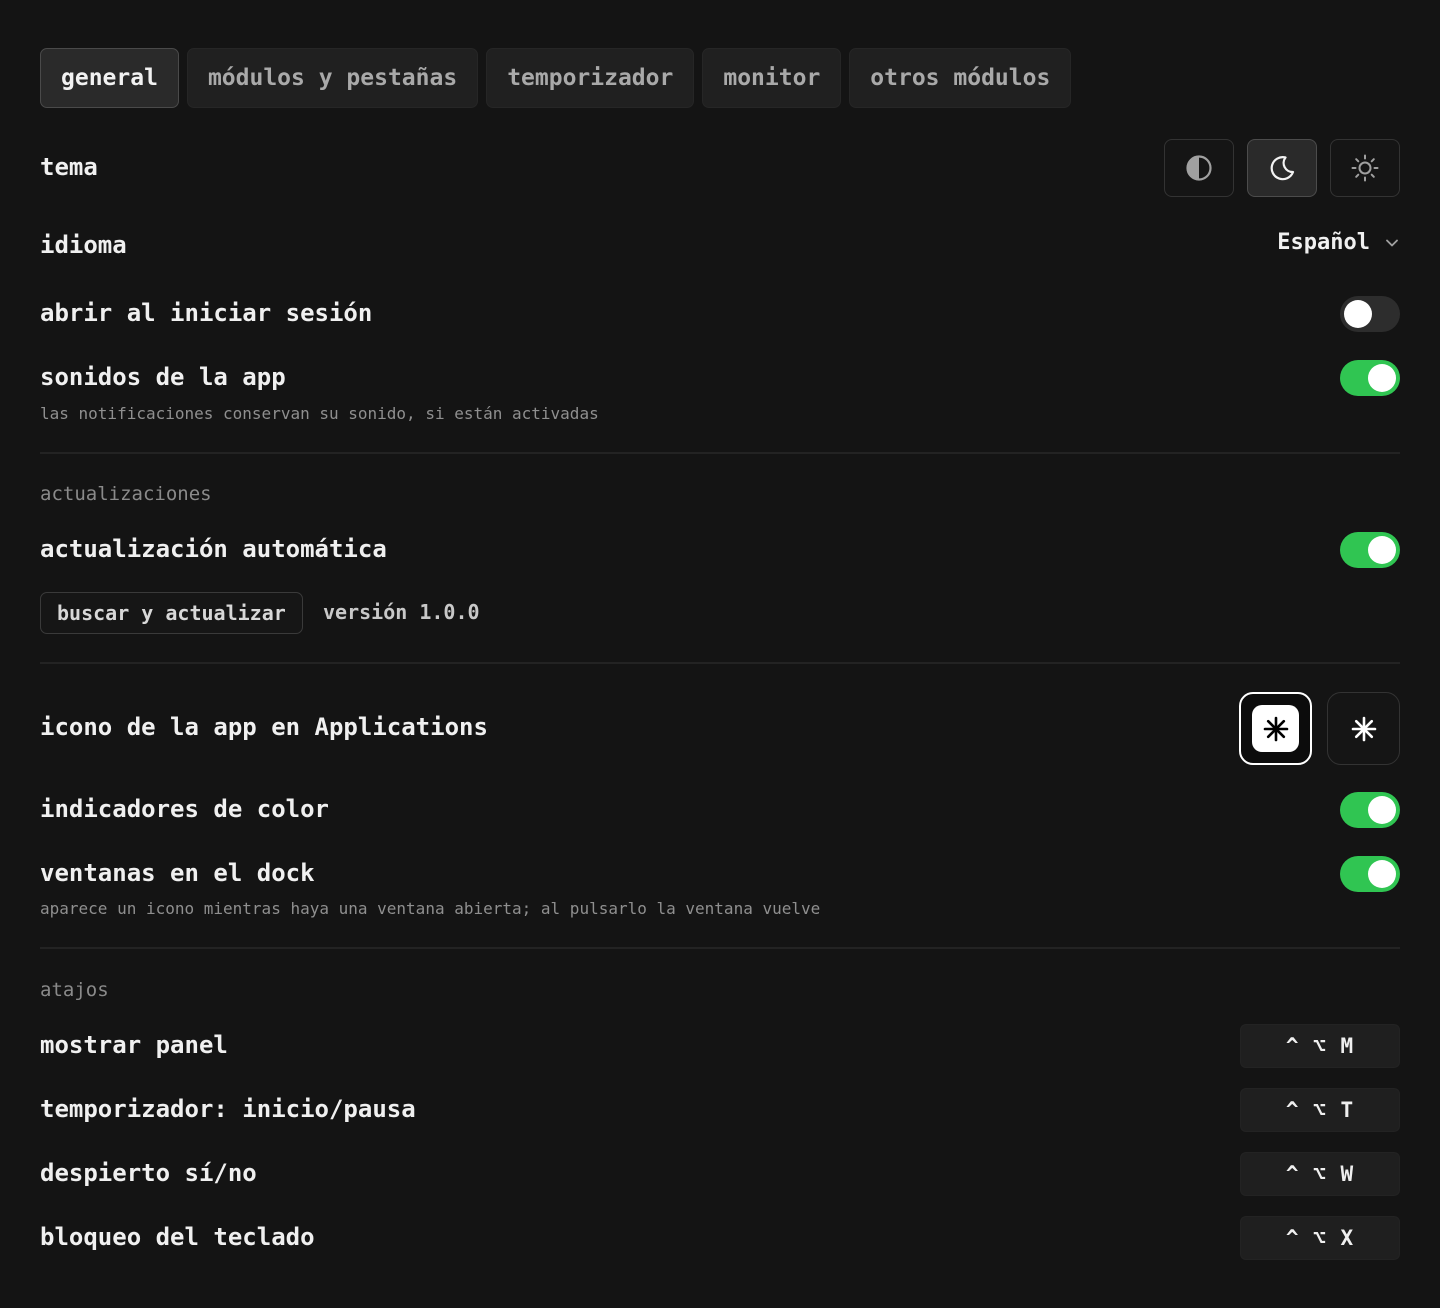 The height and width of the screenshot is (1308, 1440). What do you see at coordinates (1370, 874) in the screenshot?
I see `dock-windows-toggle` at bounding box center [1370, 874].